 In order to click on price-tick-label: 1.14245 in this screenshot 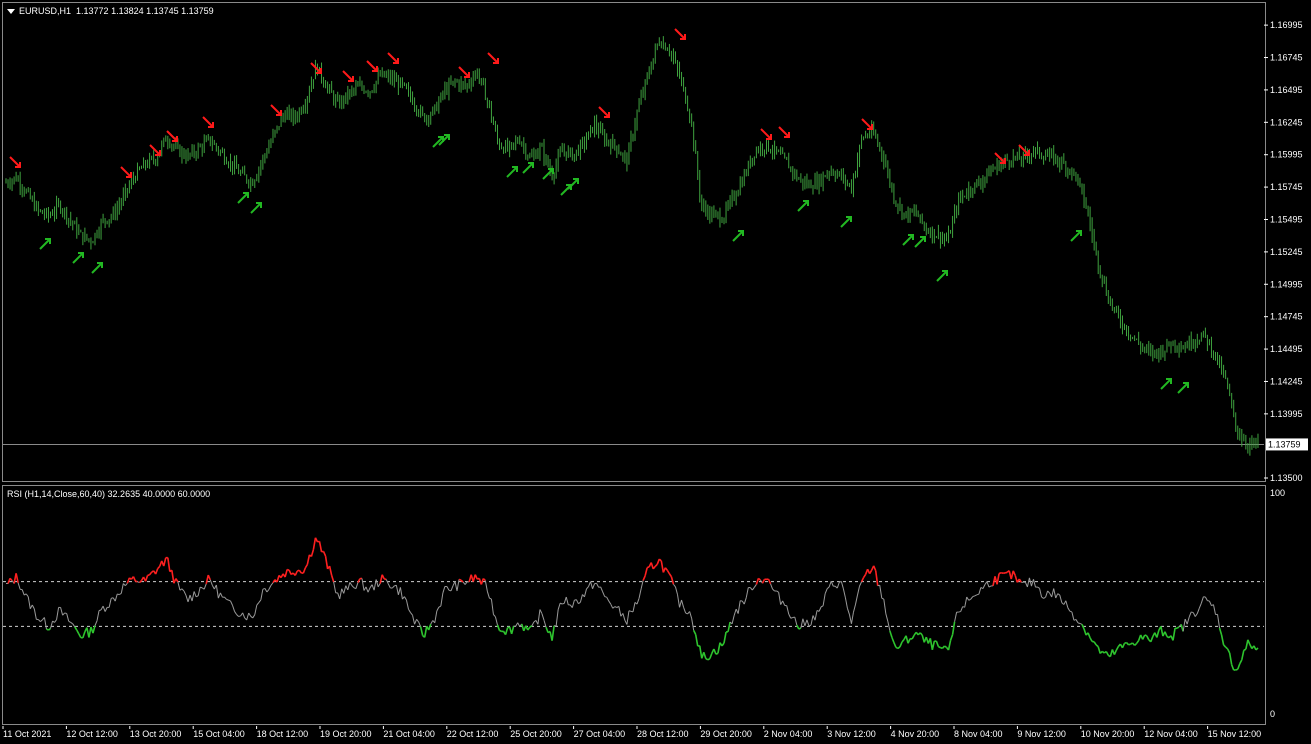, I will do `click(1286, 381)`.